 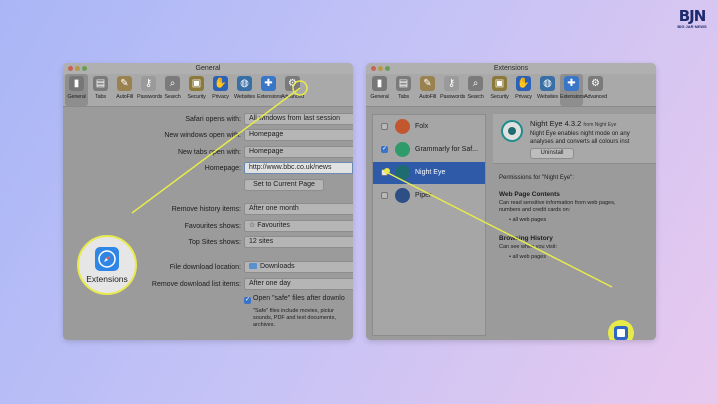 What do you see at coordinates (535, 210) in the screenshot?
I see `web-contents-desc-2: numbers and credit cards on:` at bounding box center [535, 210].